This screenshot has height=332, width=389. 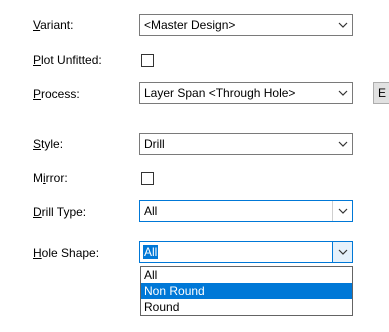 I want to click on dropdown-option-non-round: Non Round, so click(x=246, y=291).